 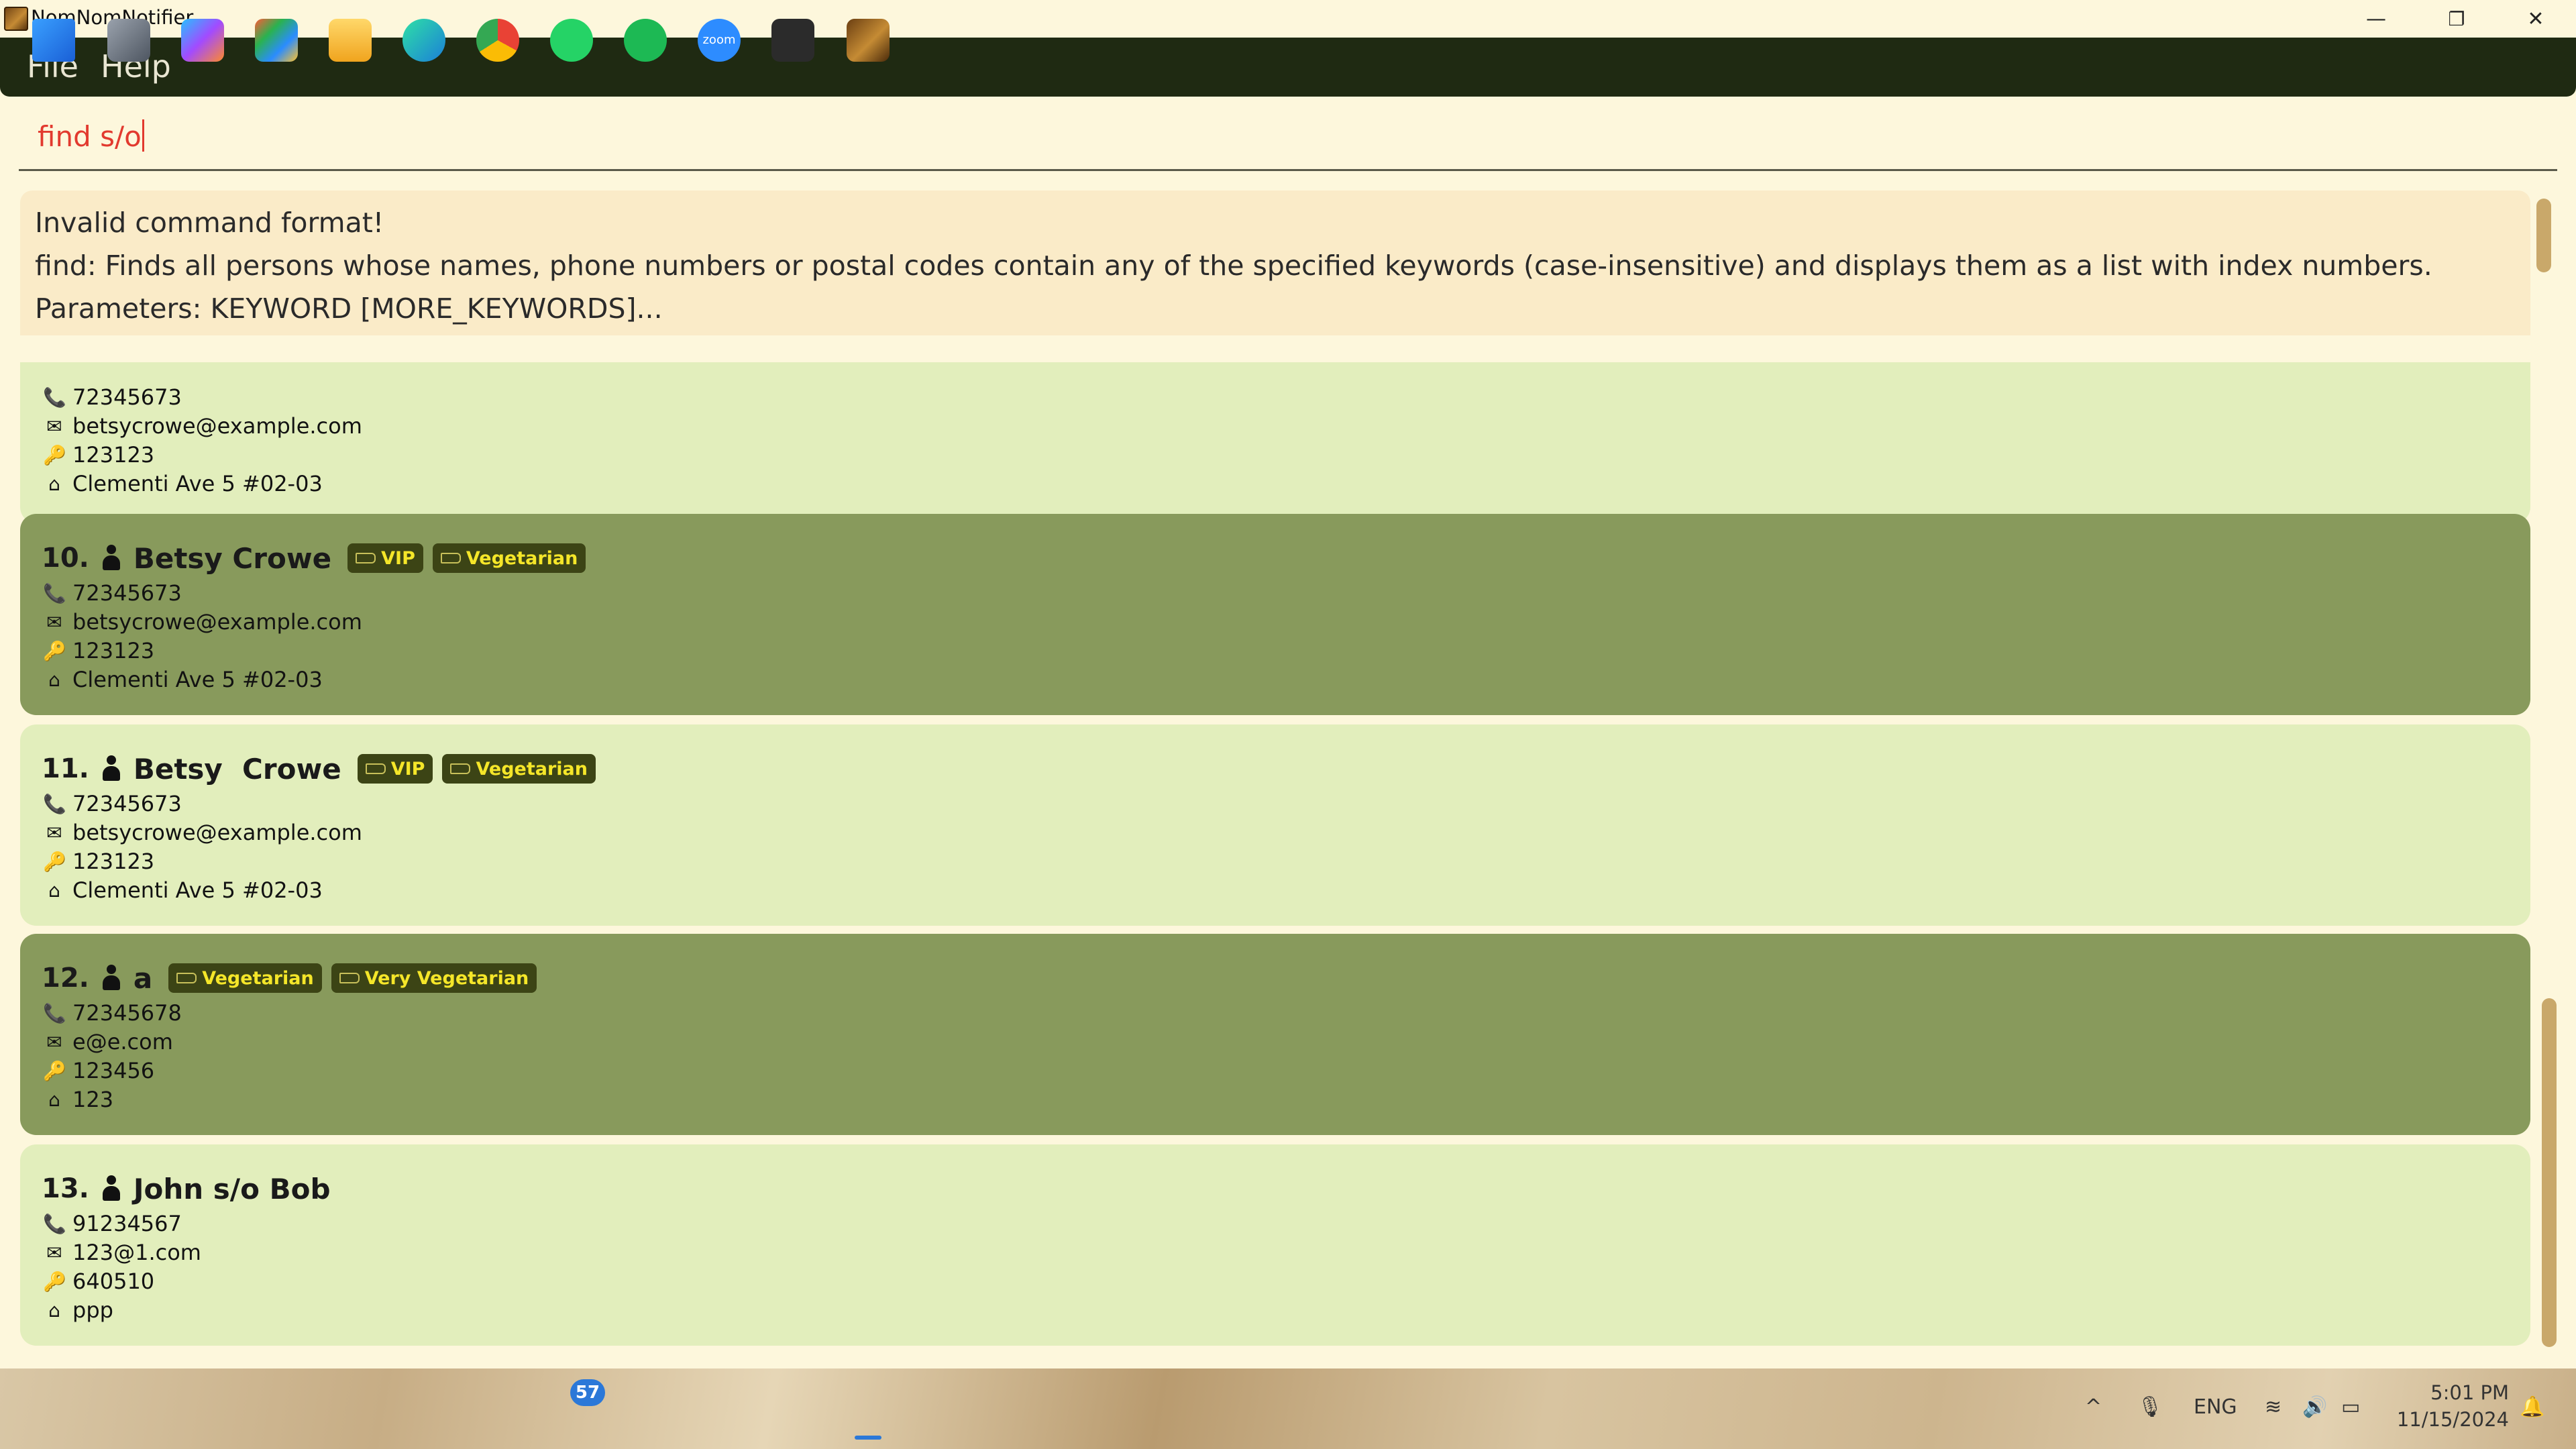 I want to click on chevron-up-icon: ^, so click(x=2093, y=1407).